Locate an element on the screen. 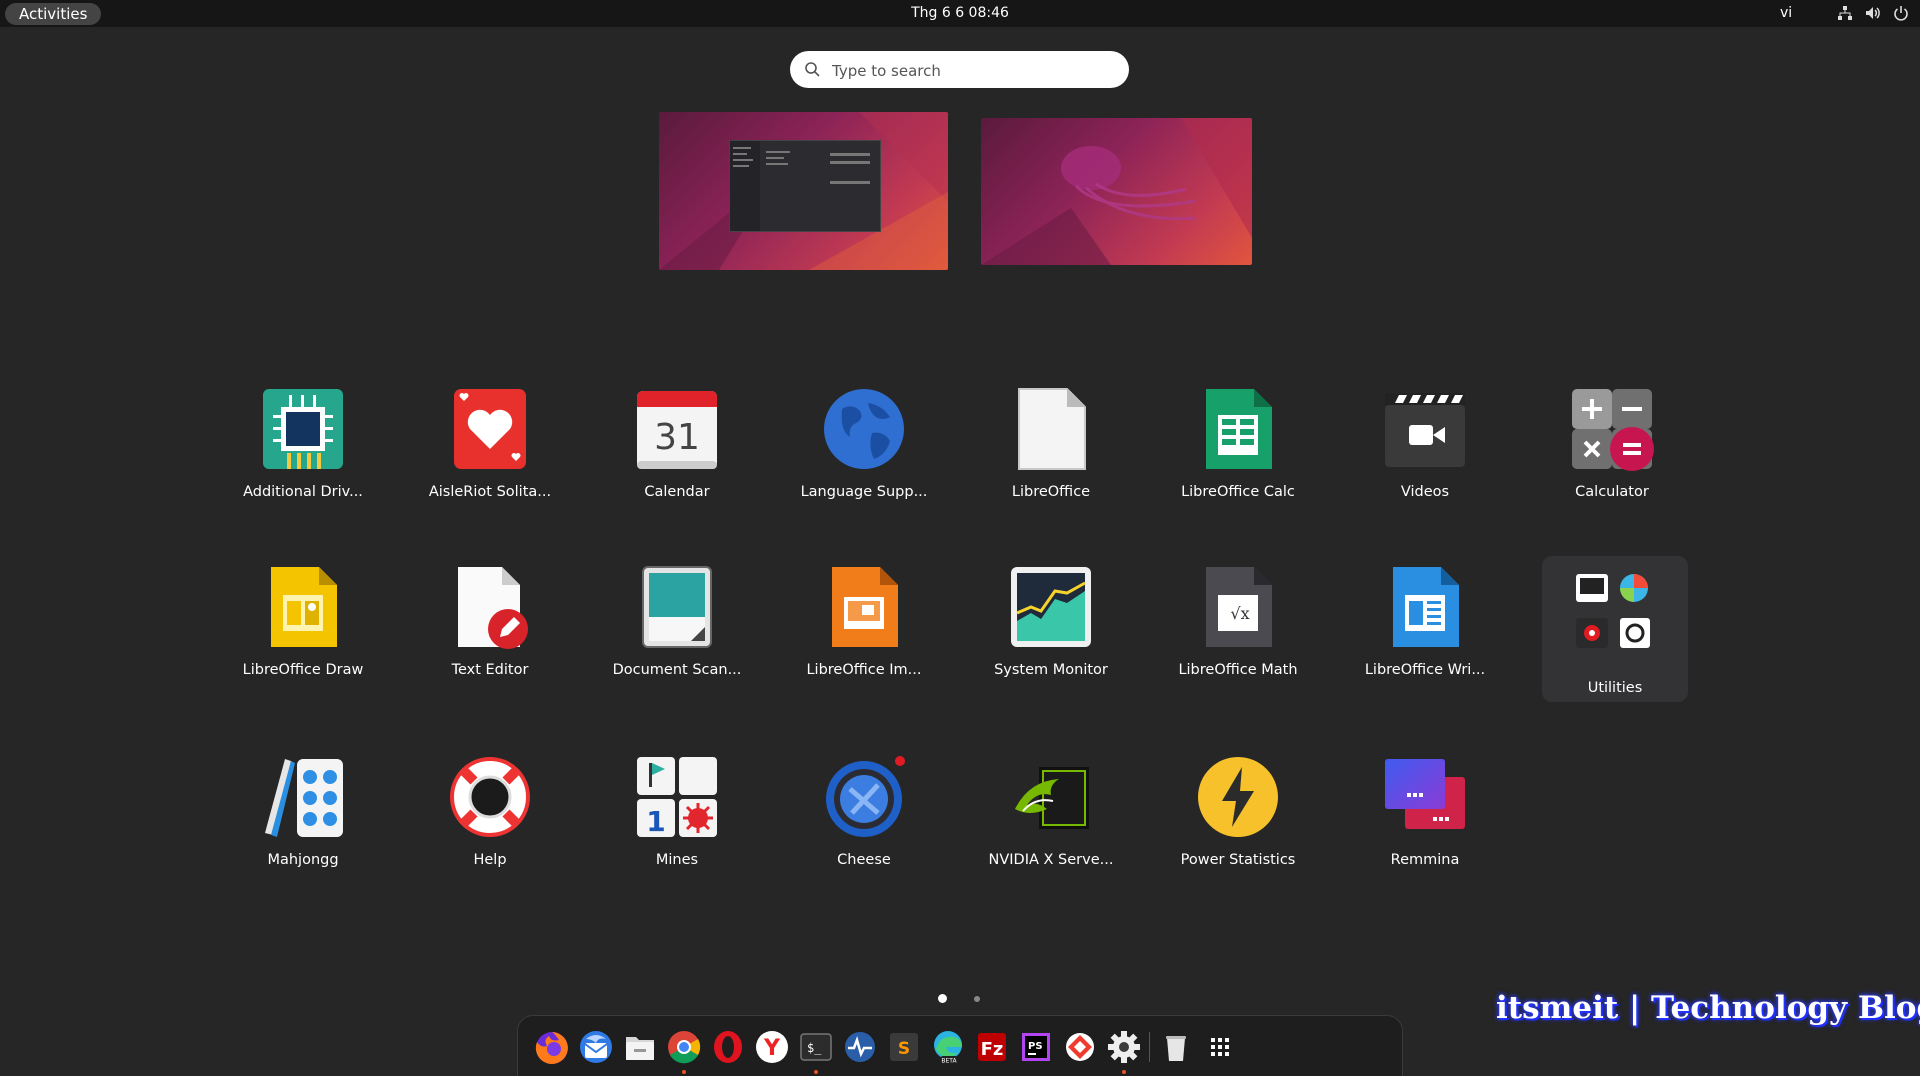 The width and height of the screenshot is (1920, 1076). writer-icon is located at coordinates (1425, 607).